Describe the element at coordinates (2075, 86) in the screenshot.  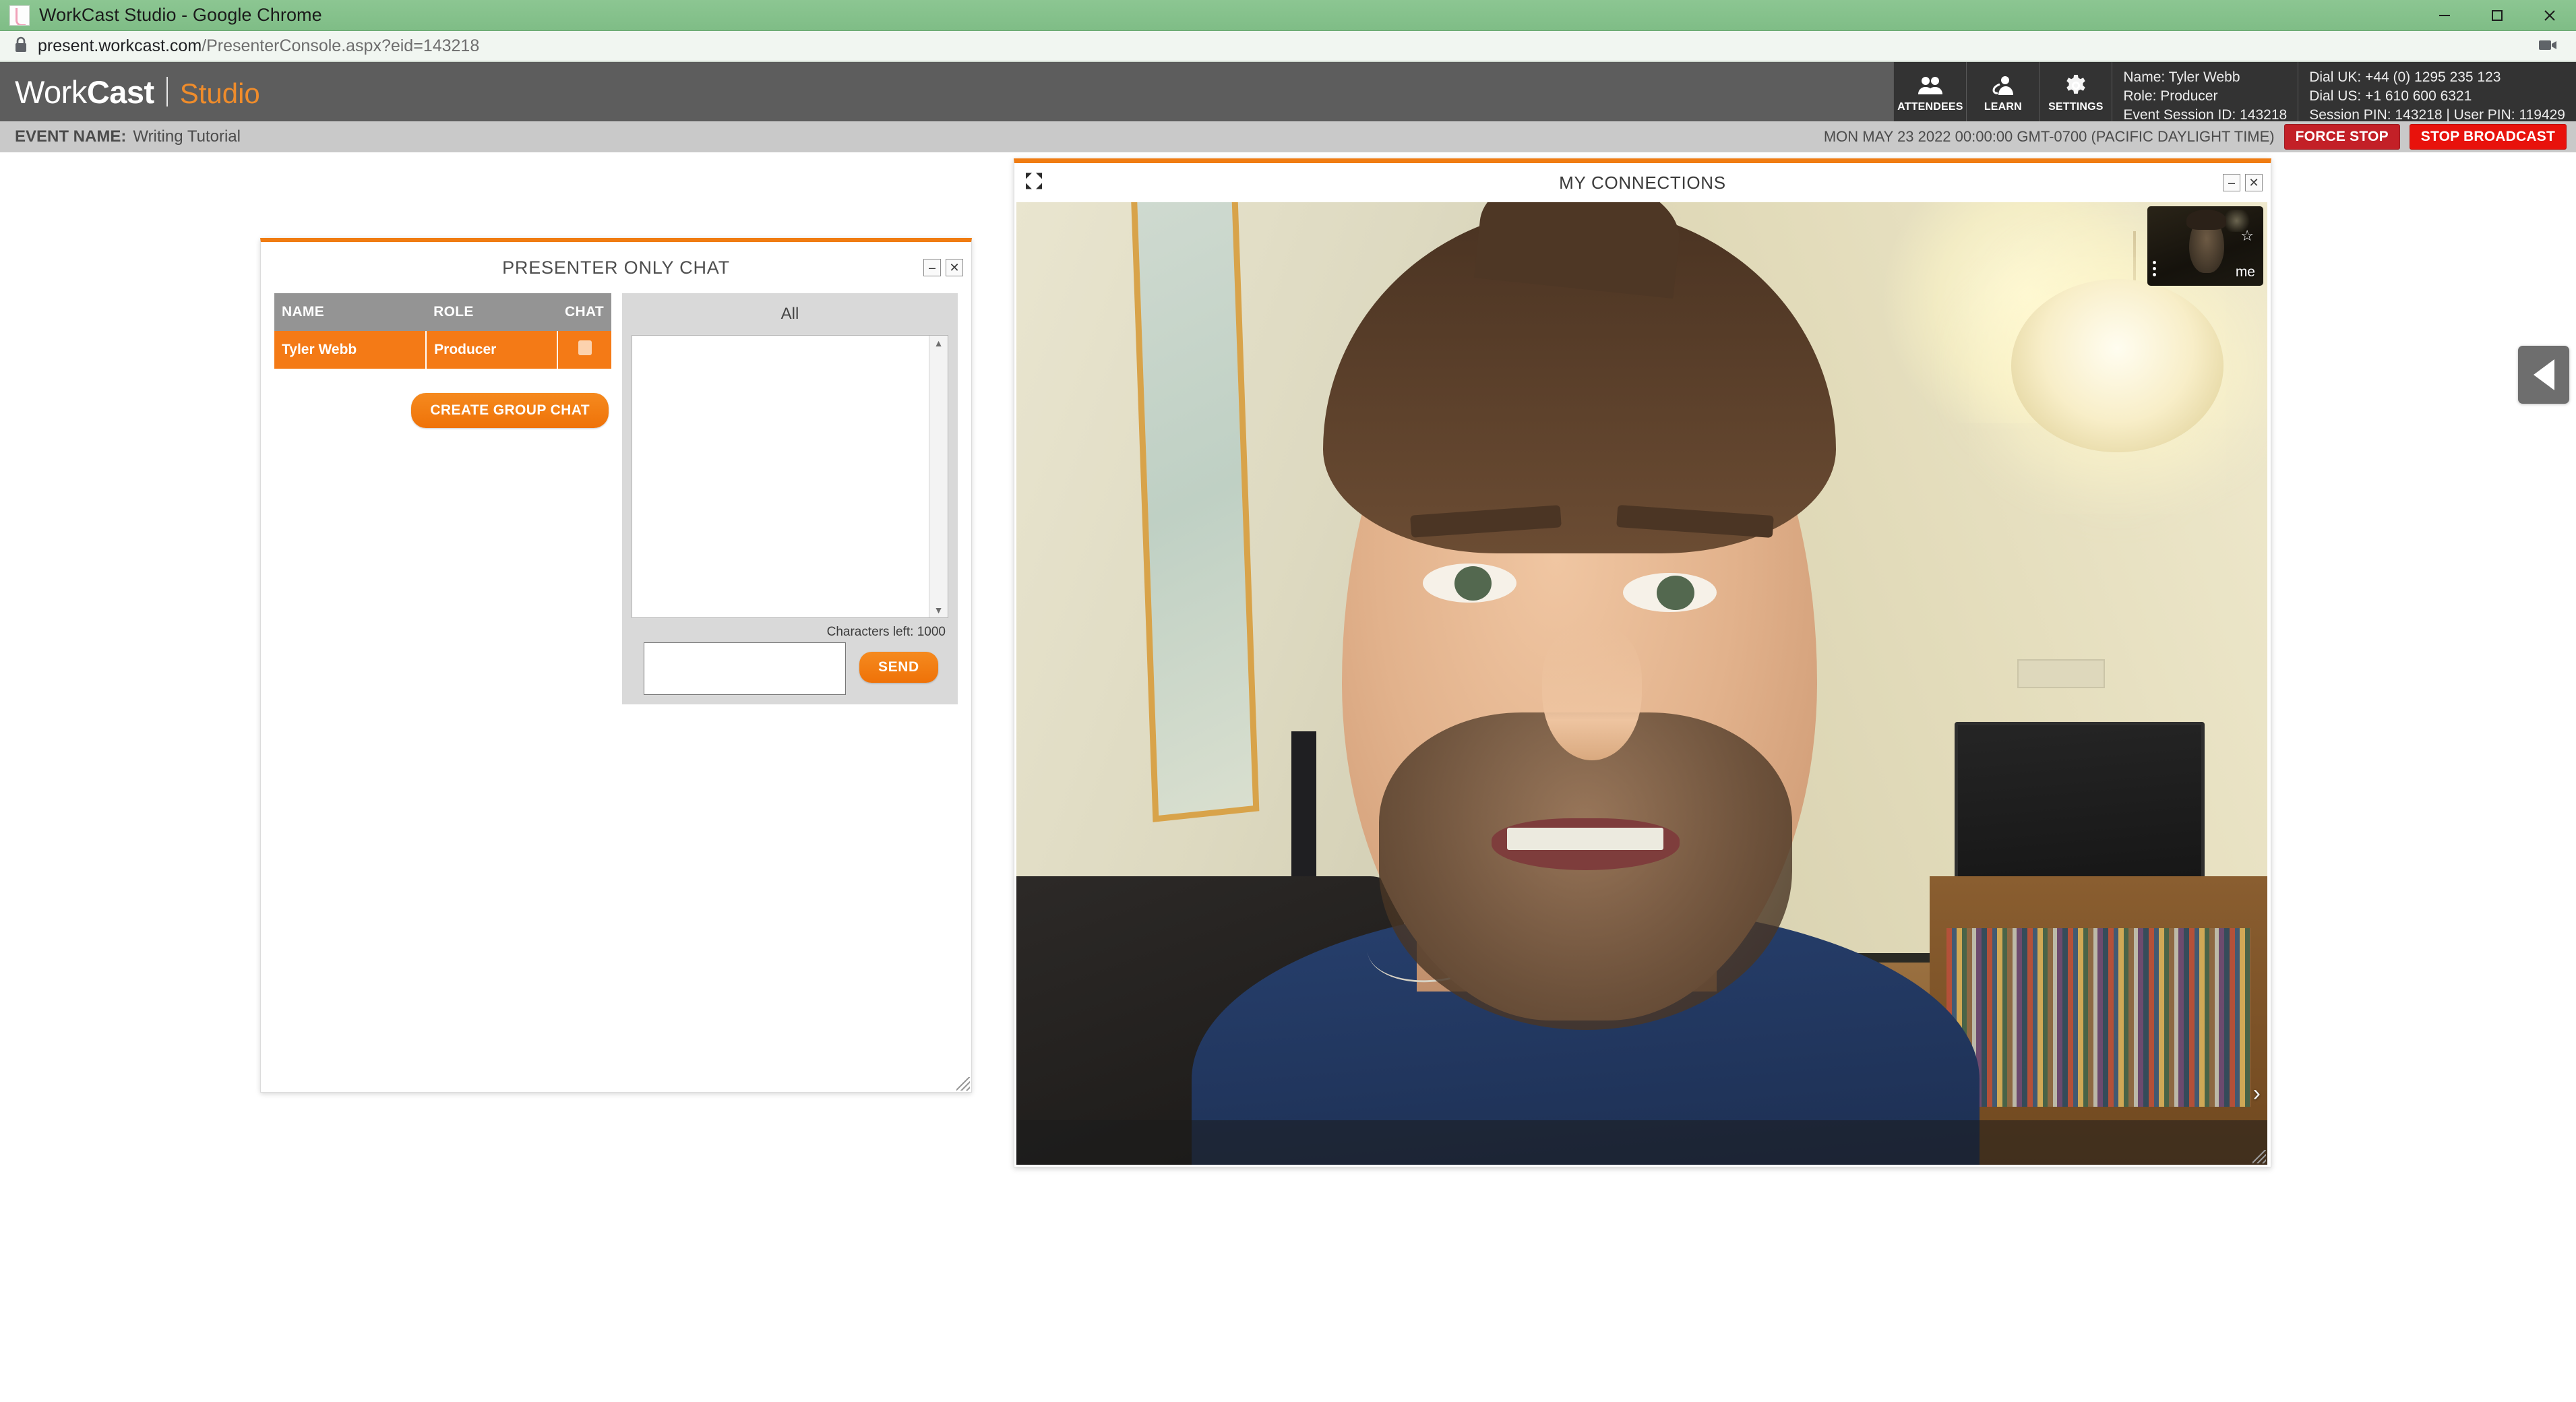
I see `gear-icon` at that location.